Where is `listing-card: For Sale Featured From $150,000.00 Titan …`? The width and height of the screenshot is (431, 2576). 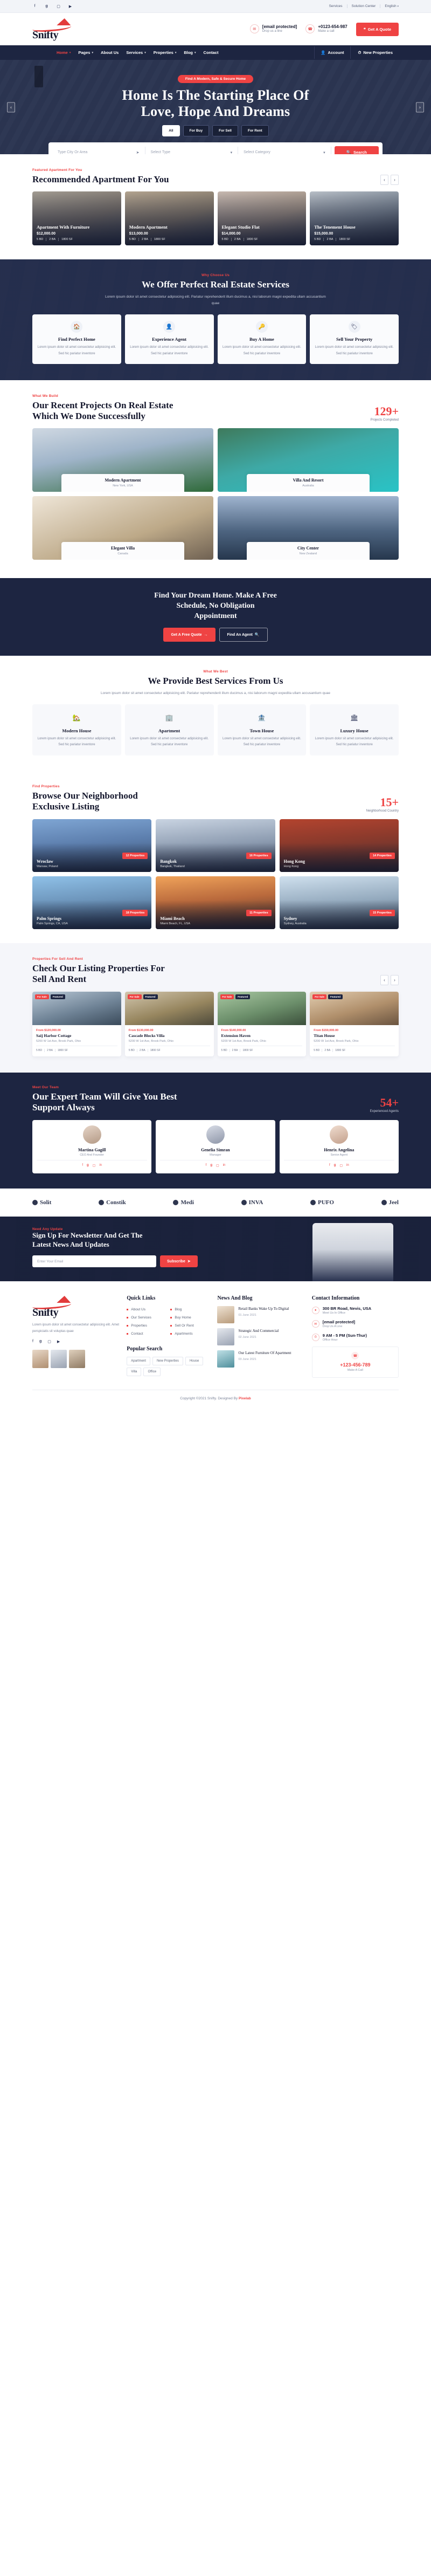 listing-card: For Sale Featured From $150,000.00 Titan … is located at coordinates (354, 1023).